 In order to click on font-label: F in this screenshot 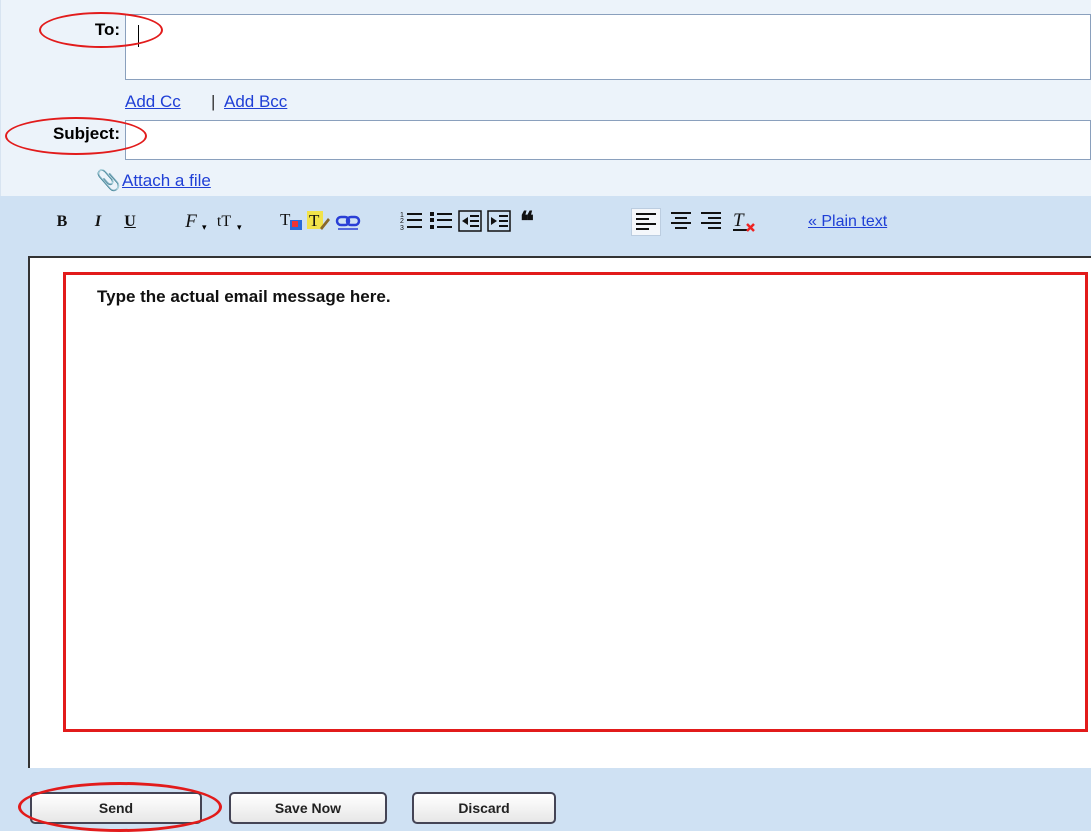, I will do `click(191, 221)`.